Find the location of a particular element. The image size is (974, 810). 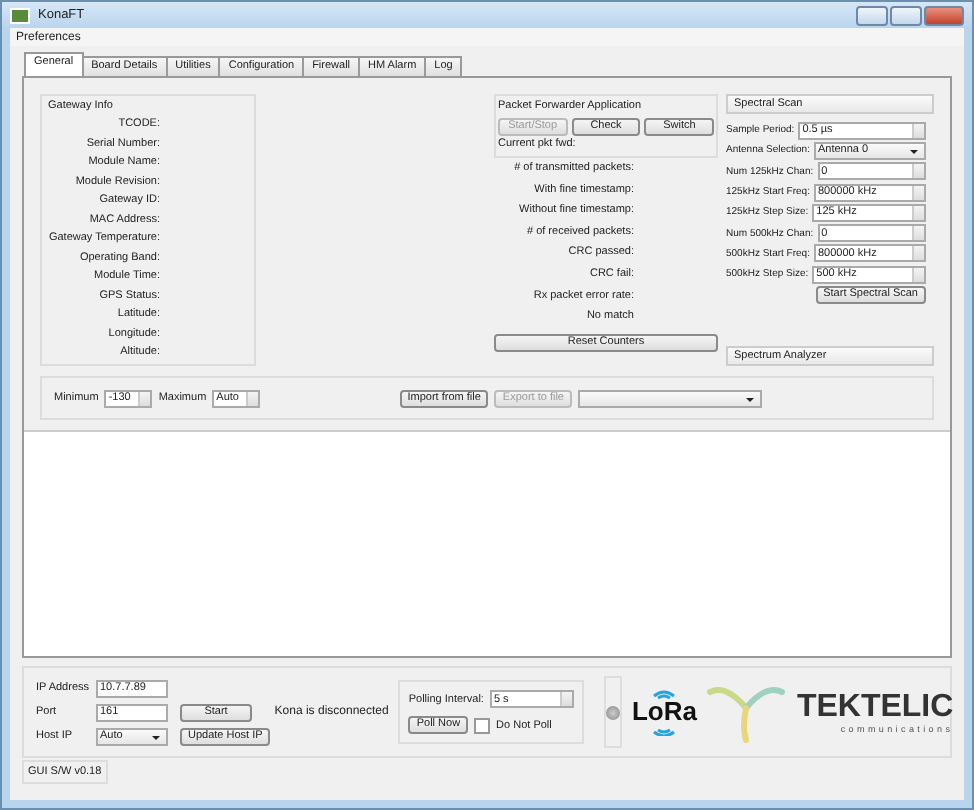

close-button is located at coordinates (944, 15).